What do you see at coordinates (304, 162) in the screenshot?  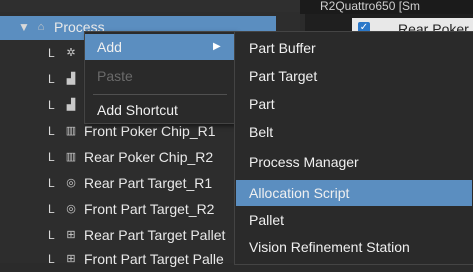 I see `submenu-item-process-manager: Process Manager` at bounding box center [304, 162].